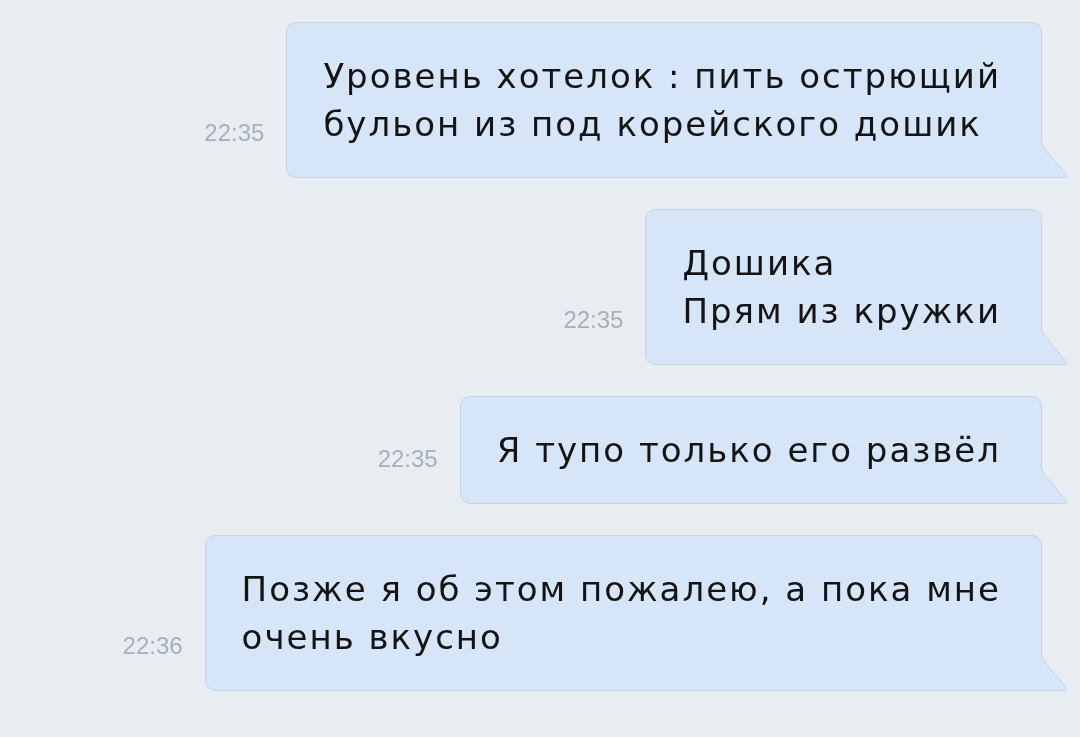 The width and height of the screenshot is (1080, 737). Describe the element at coordinates (748, 450) in the screenshot. I see `message-text: Я тупо только его развёл` at that location.